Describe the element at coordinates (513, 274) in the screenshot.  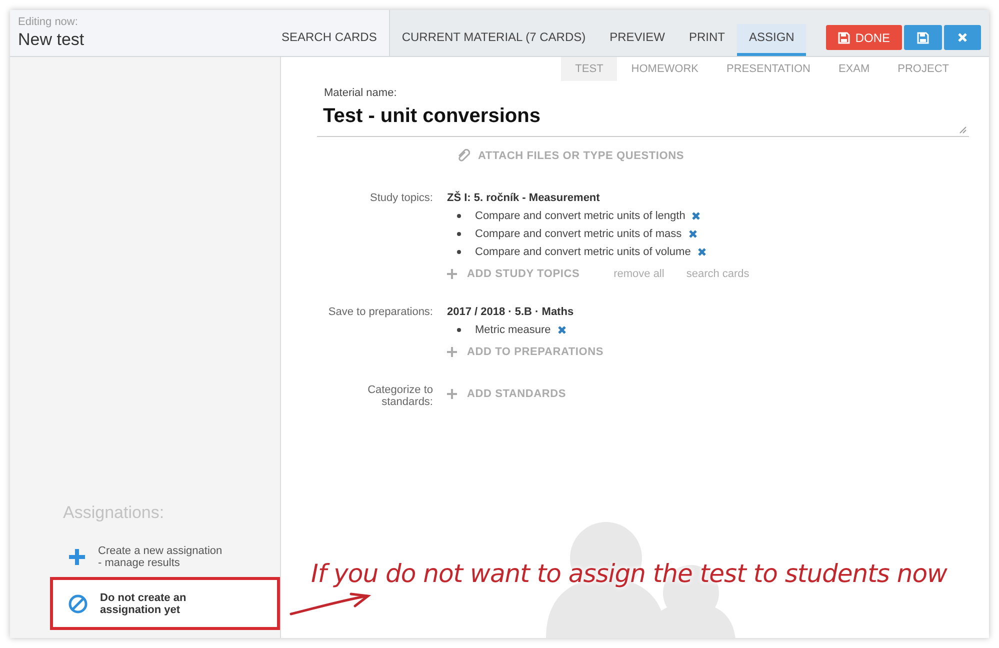
I see `add-link: ADD STUDY TOPICS` at that location.